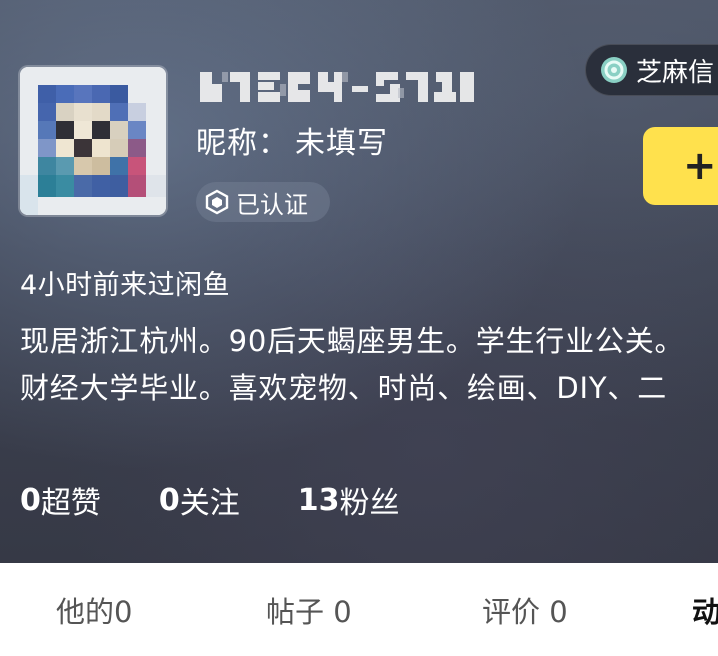 The image size is (718, 656). I want to click on stat-following: 0 关注, so click(199, 500).